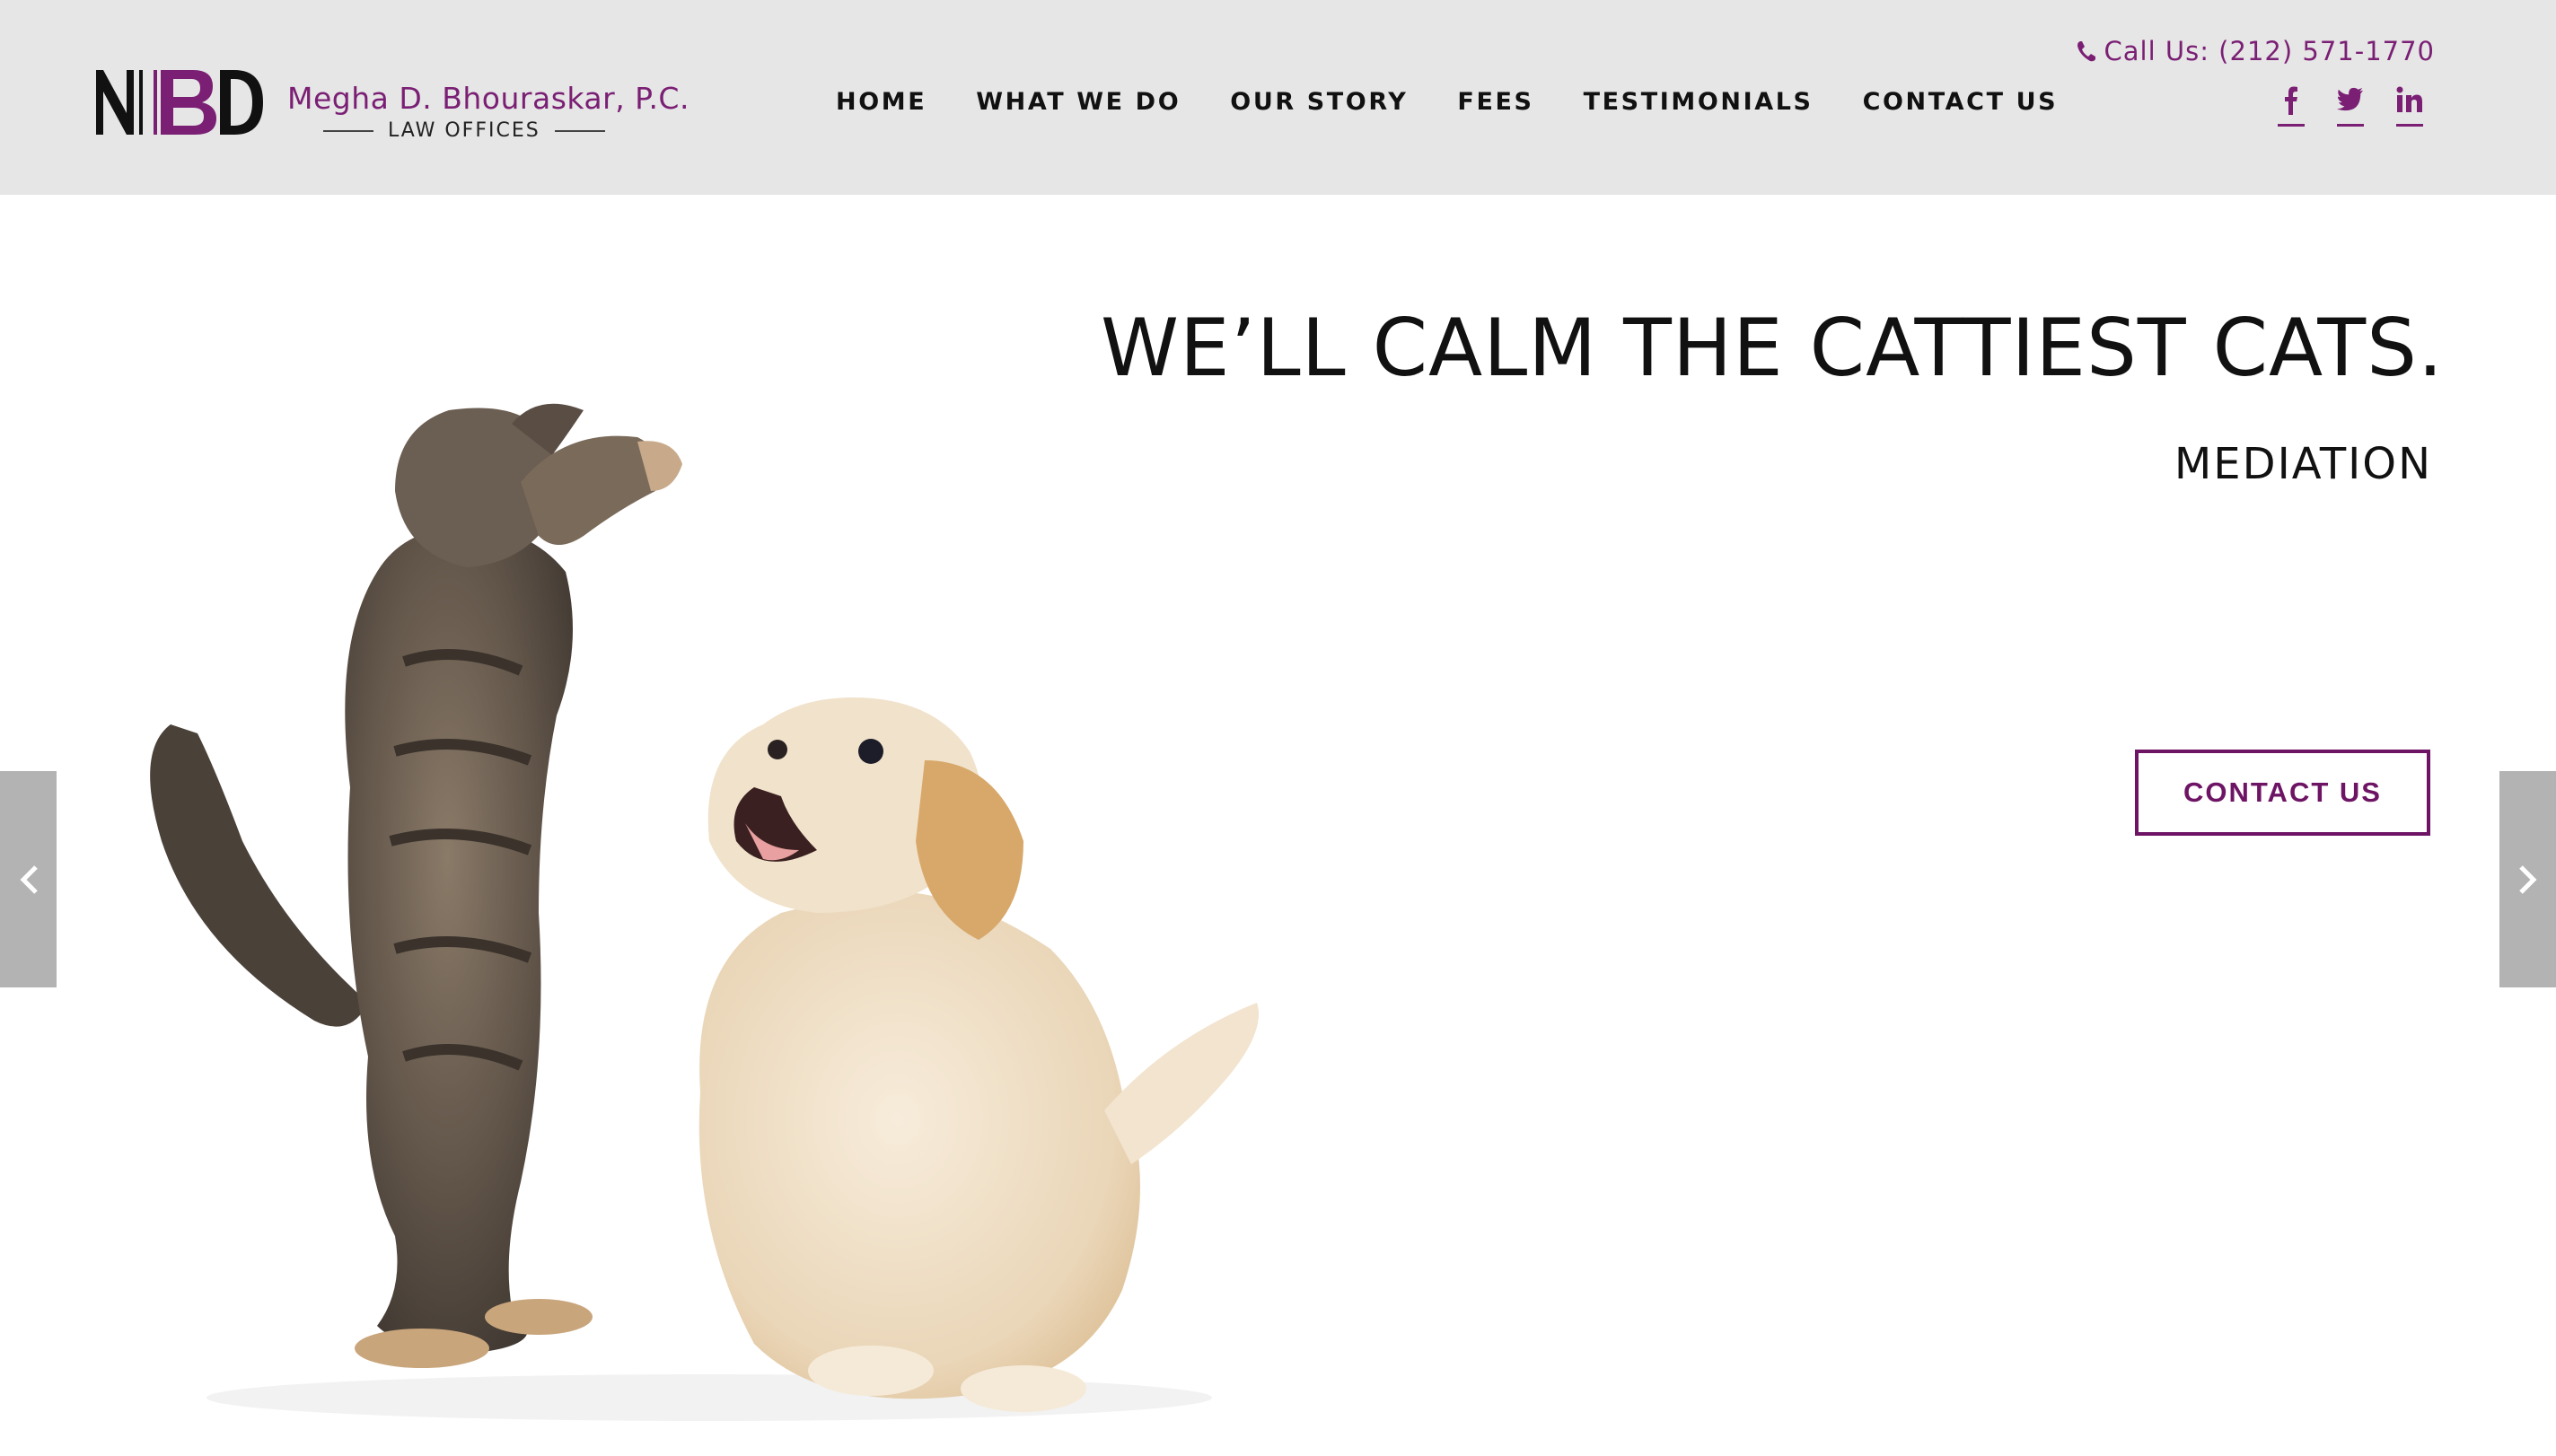 This screenshot has height=1456, width=2556. I want to click on site-logo: Megha D. Bhouraskar, P.C. LAW OFFICES, so click(404, 107).